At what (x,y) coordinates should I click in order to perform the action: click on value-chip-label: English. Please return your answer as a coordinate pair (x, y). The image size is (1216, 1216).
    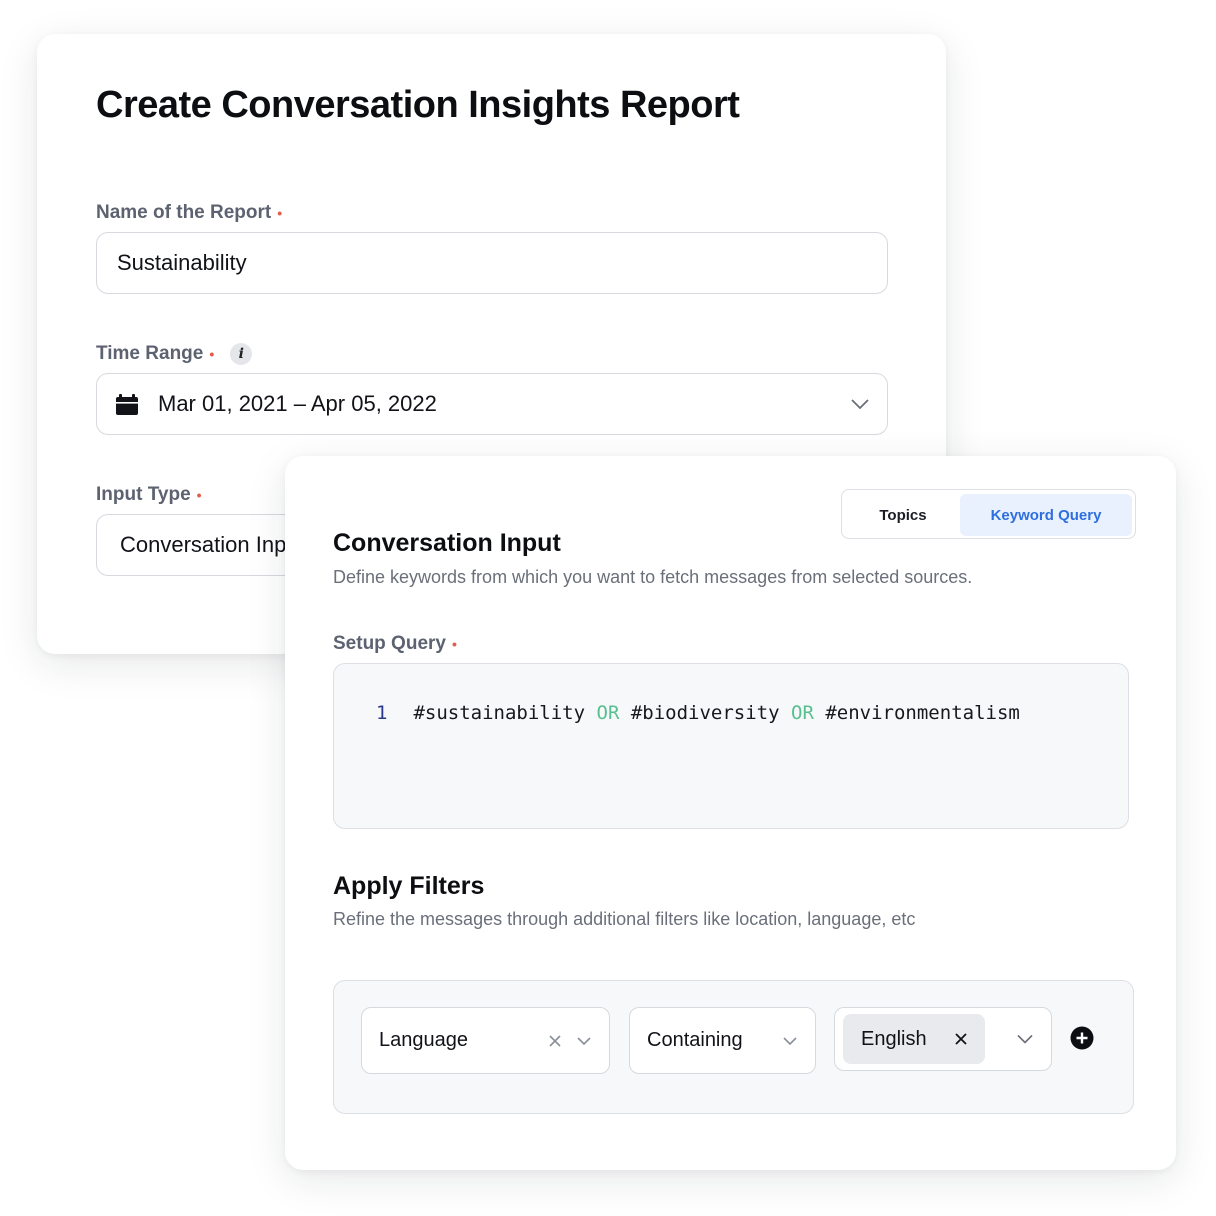
    Looking at the image, I should click on (894, 1038).